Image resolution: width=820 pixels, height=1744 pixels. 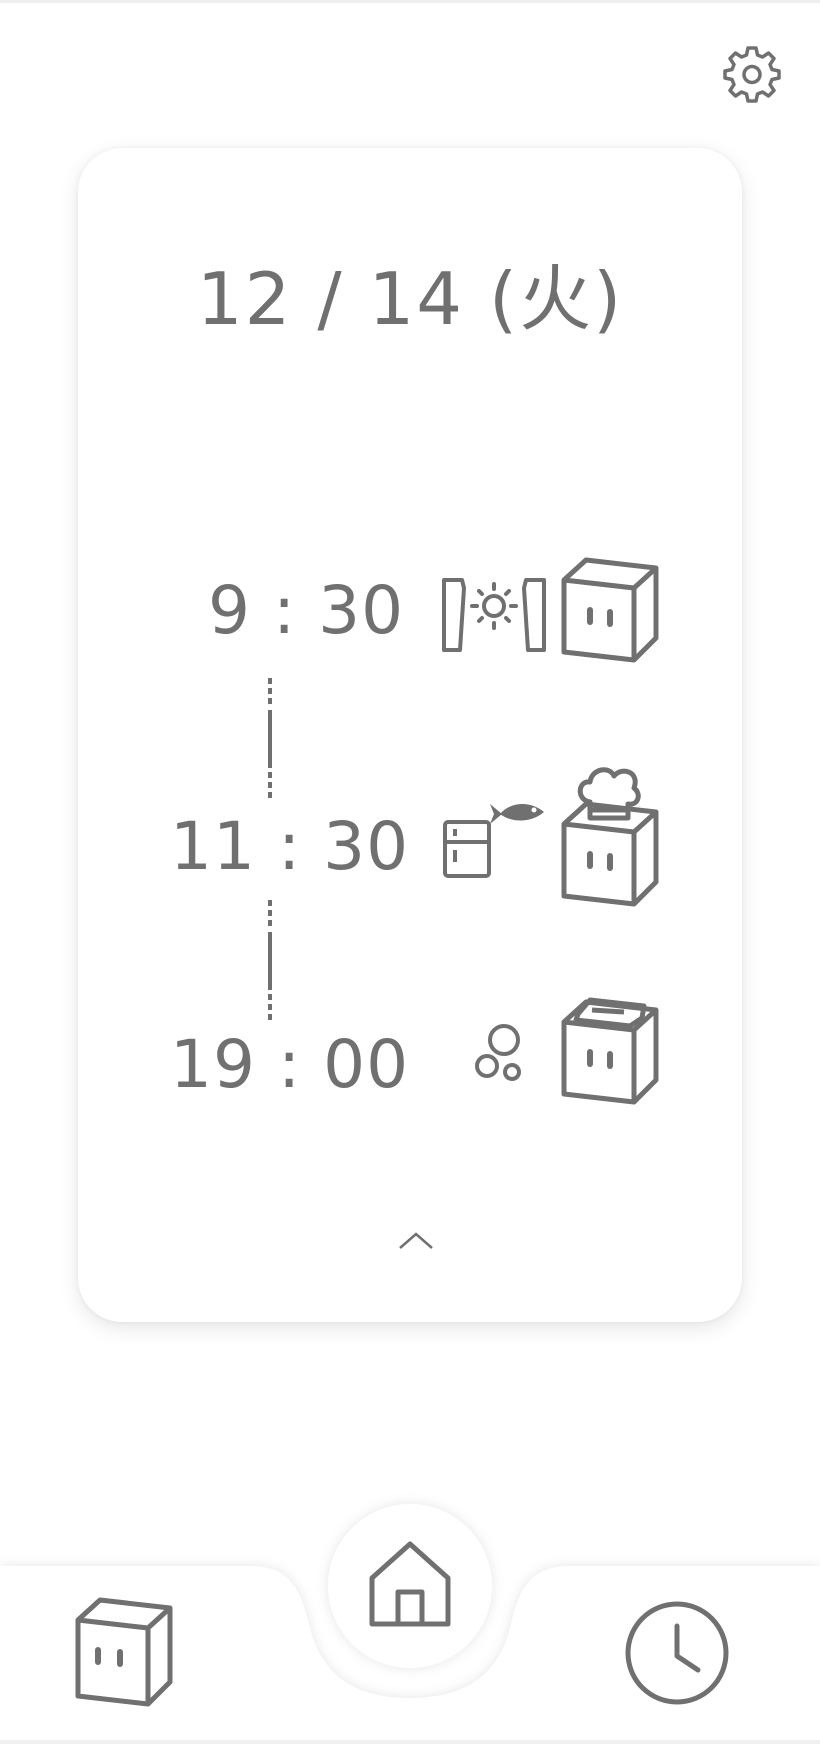 What do you see at coordinates (306, 610) in the screenshot?
I see `schedule-time-1: 9 : 30` at bounding box center [306, 610].